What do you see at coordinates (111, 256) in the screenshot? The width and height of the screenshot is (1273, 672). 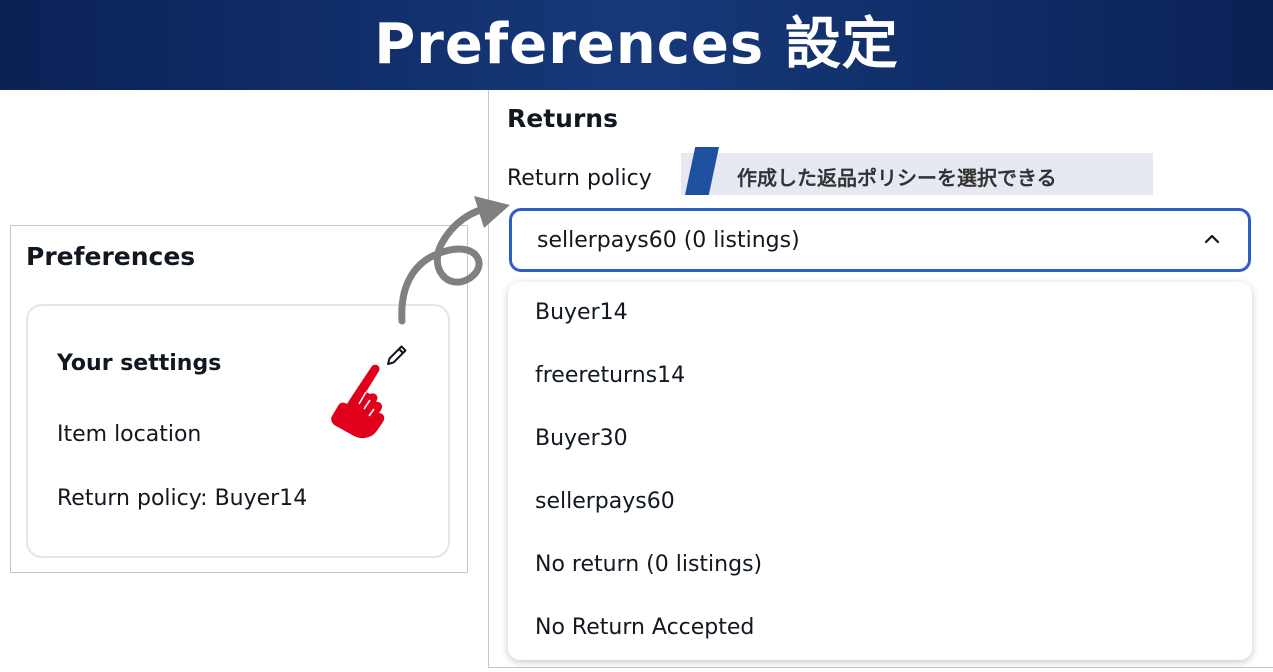 I see `preferences-title: Preferences` at bounding box center [111, 256].